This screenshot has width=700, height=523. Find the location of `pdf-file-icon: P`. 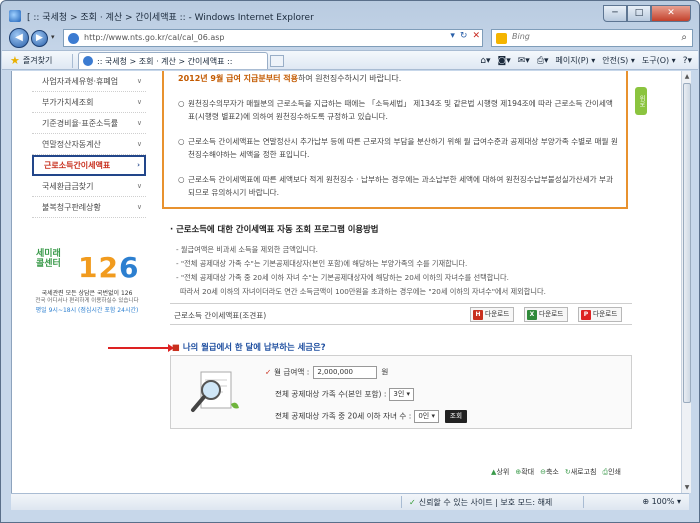

pdf-file-icon: P is located at coordinates (586, 315).